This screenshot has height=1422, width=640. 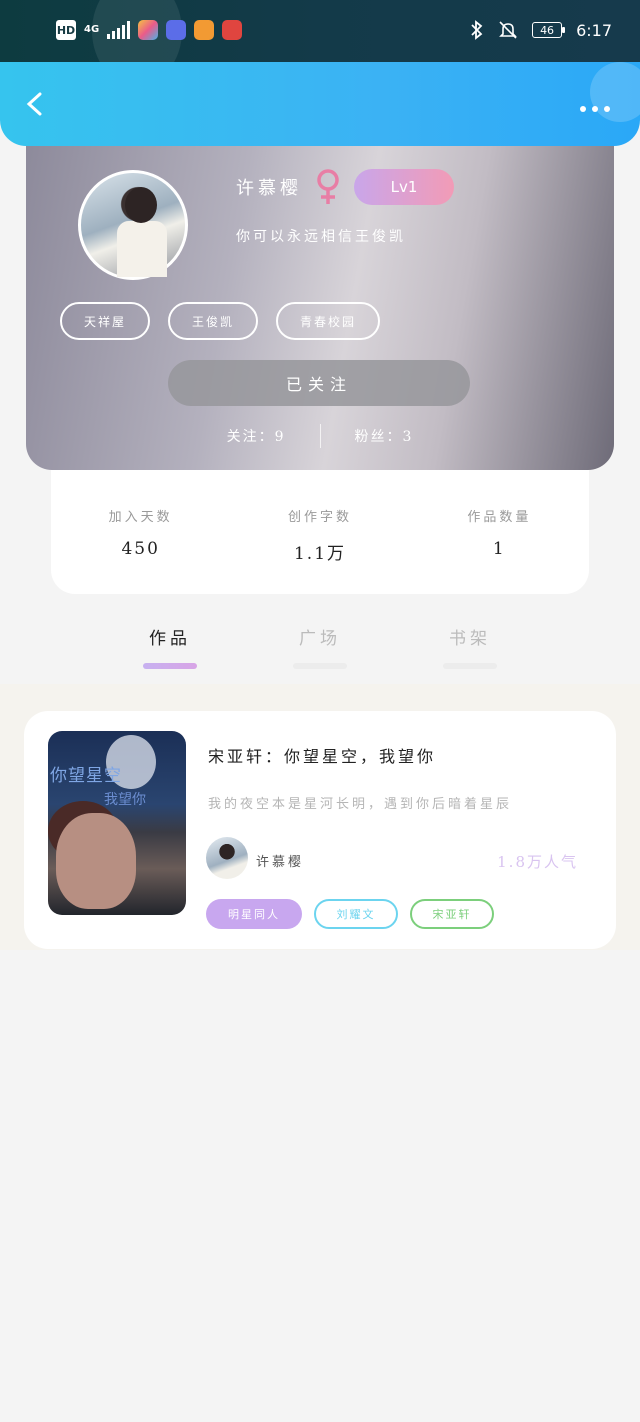 I want to click on mute-bell-icon, so click(x=508, y=30).